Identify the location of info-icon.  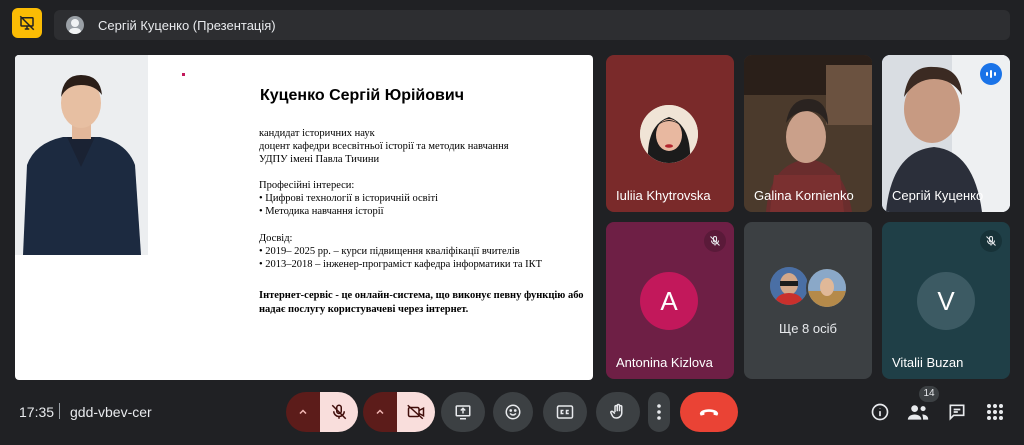
(880, 412).